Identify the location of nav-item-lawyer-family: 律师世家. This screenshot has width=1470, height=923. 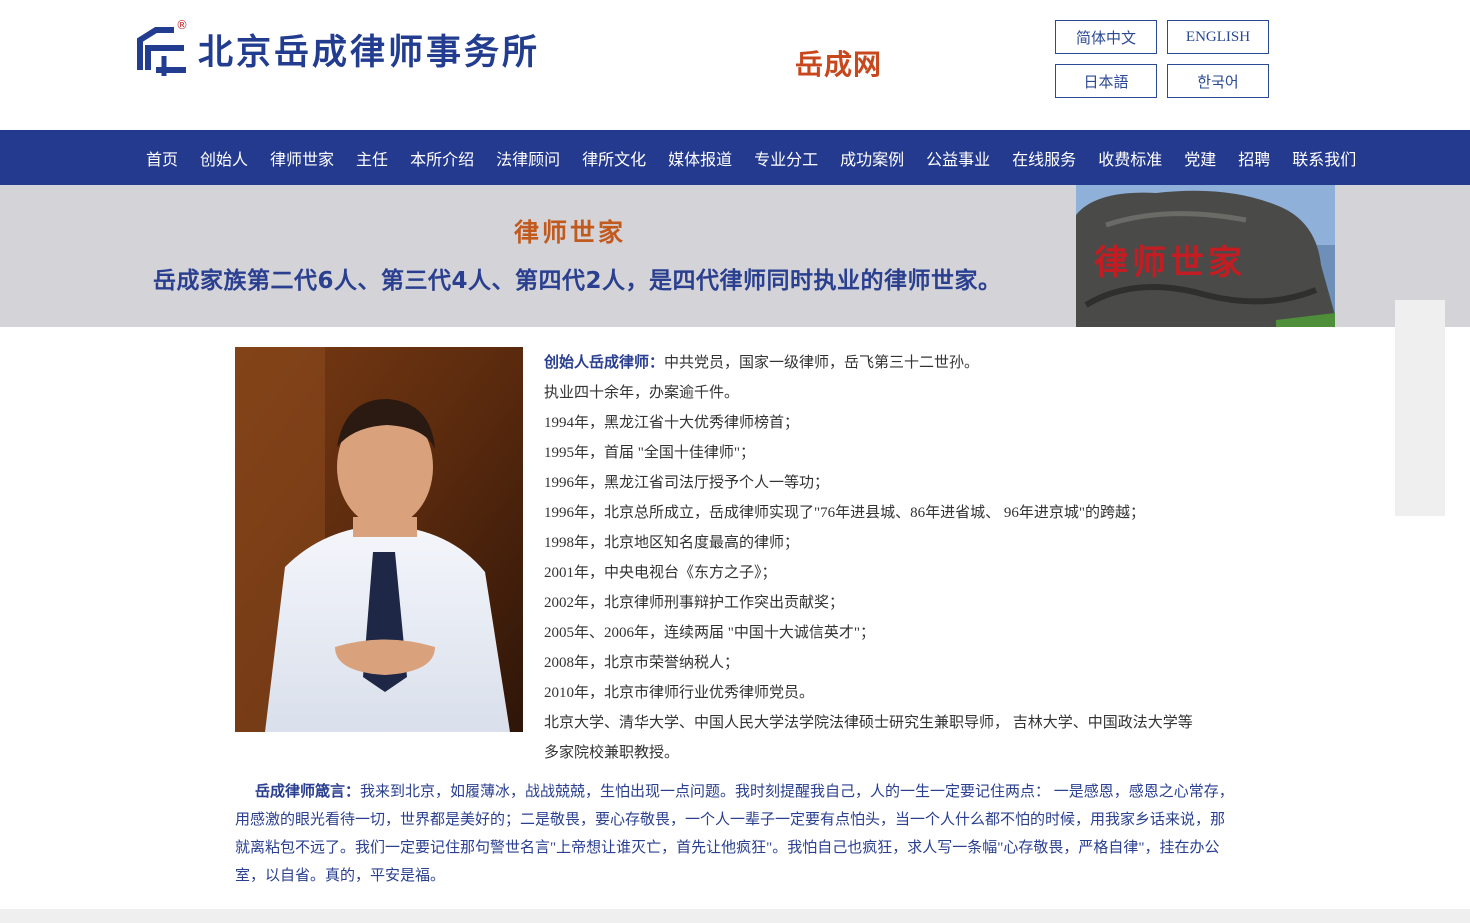
(302, 158).